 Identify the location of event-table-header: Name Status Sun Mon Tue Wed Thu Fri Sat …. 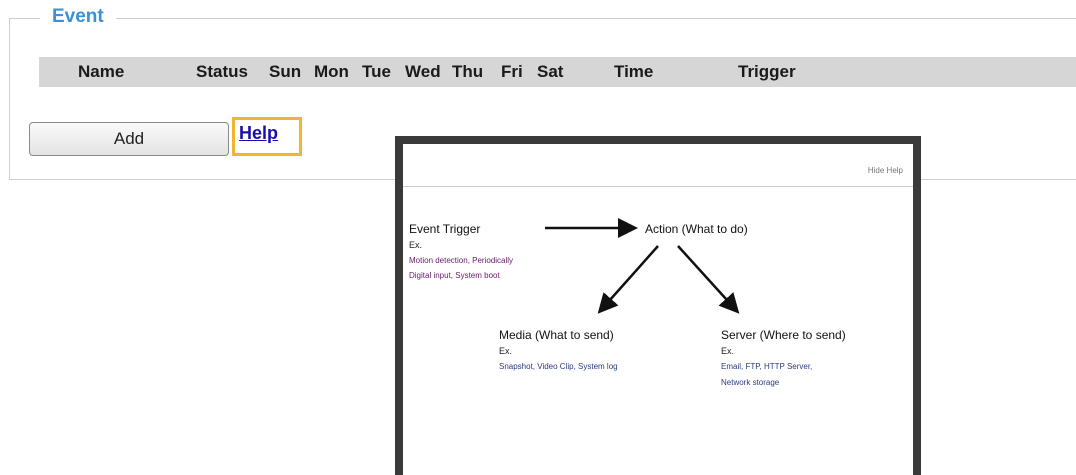
(557, 72).